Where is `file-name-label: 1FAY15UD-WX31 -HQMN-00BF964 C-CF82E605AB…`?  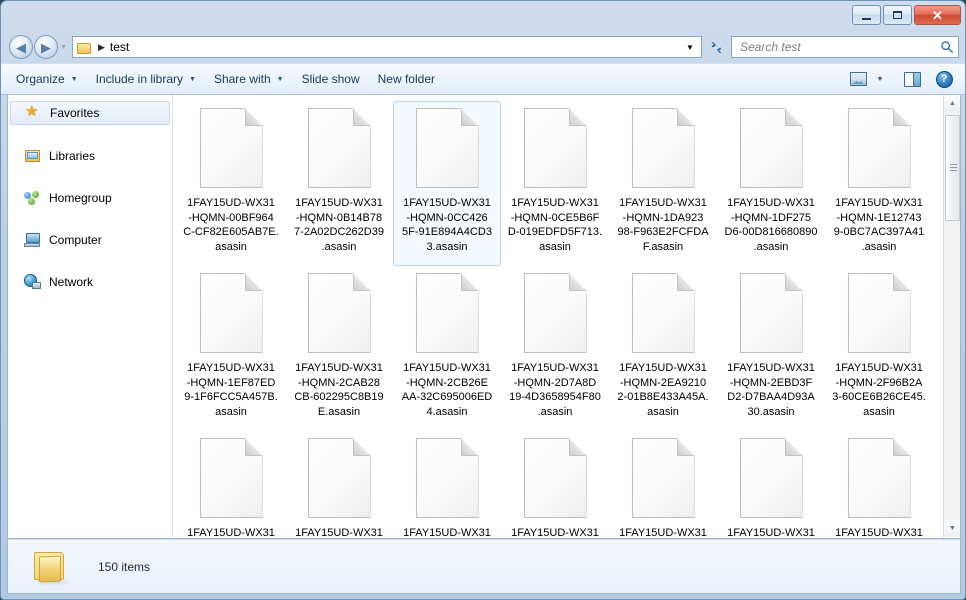 file-name-label: 1FAY15UD-WX31 -HQMN-00BF964 C-CF82E605AB… is located at coordinates (231, 225).